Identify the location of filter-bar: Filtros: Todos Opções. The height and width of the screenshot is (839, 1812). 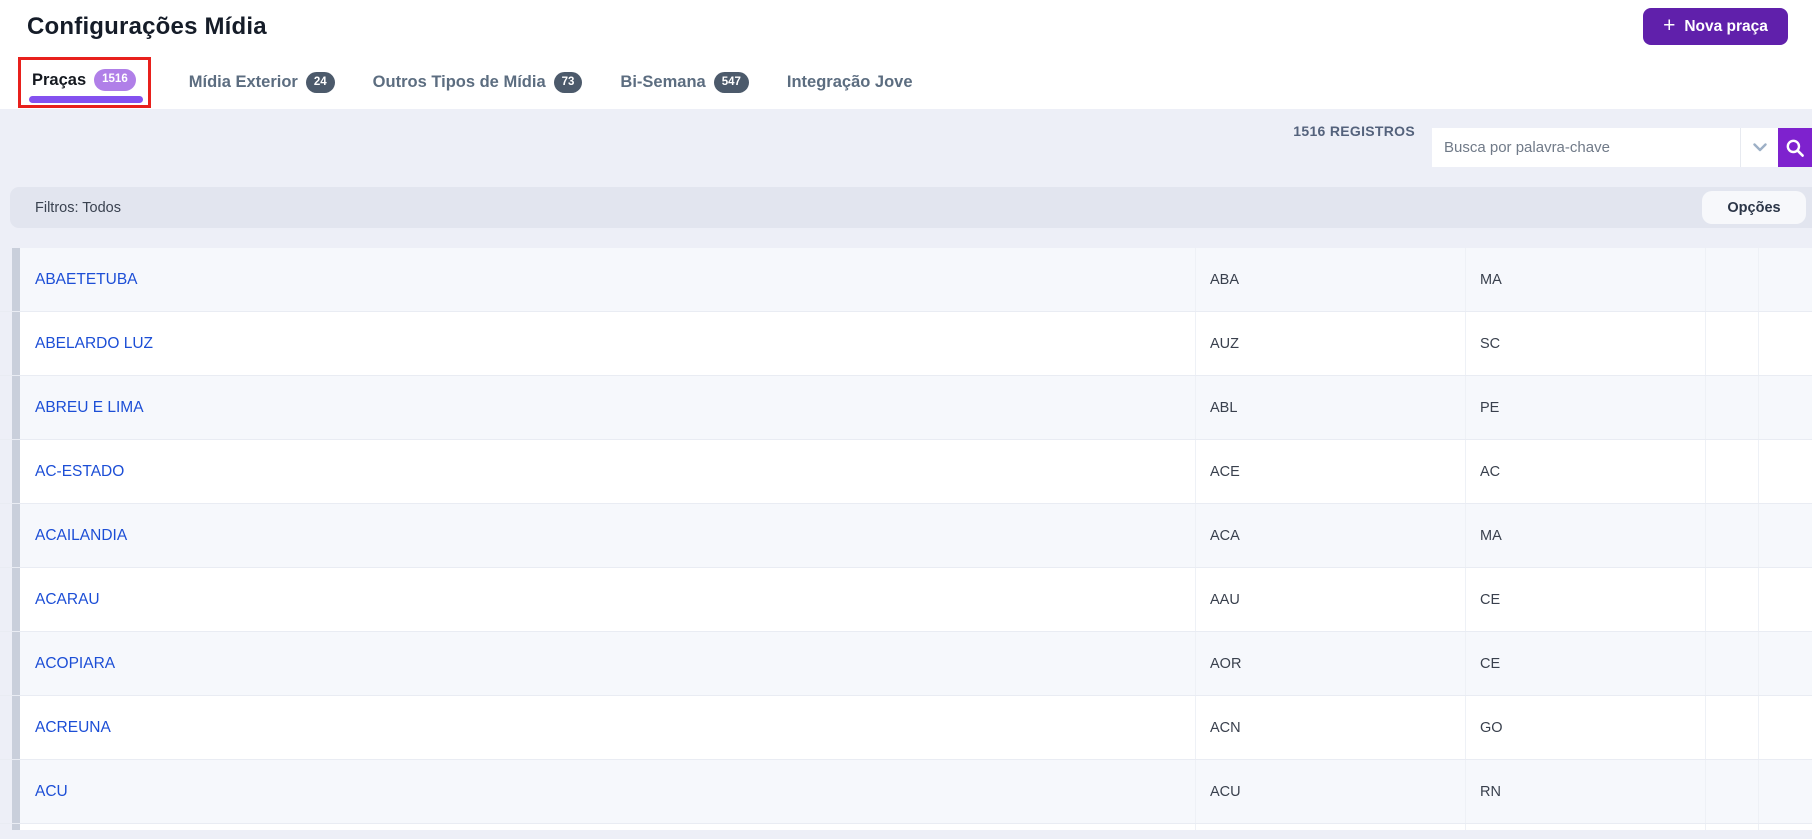
(911, 207).